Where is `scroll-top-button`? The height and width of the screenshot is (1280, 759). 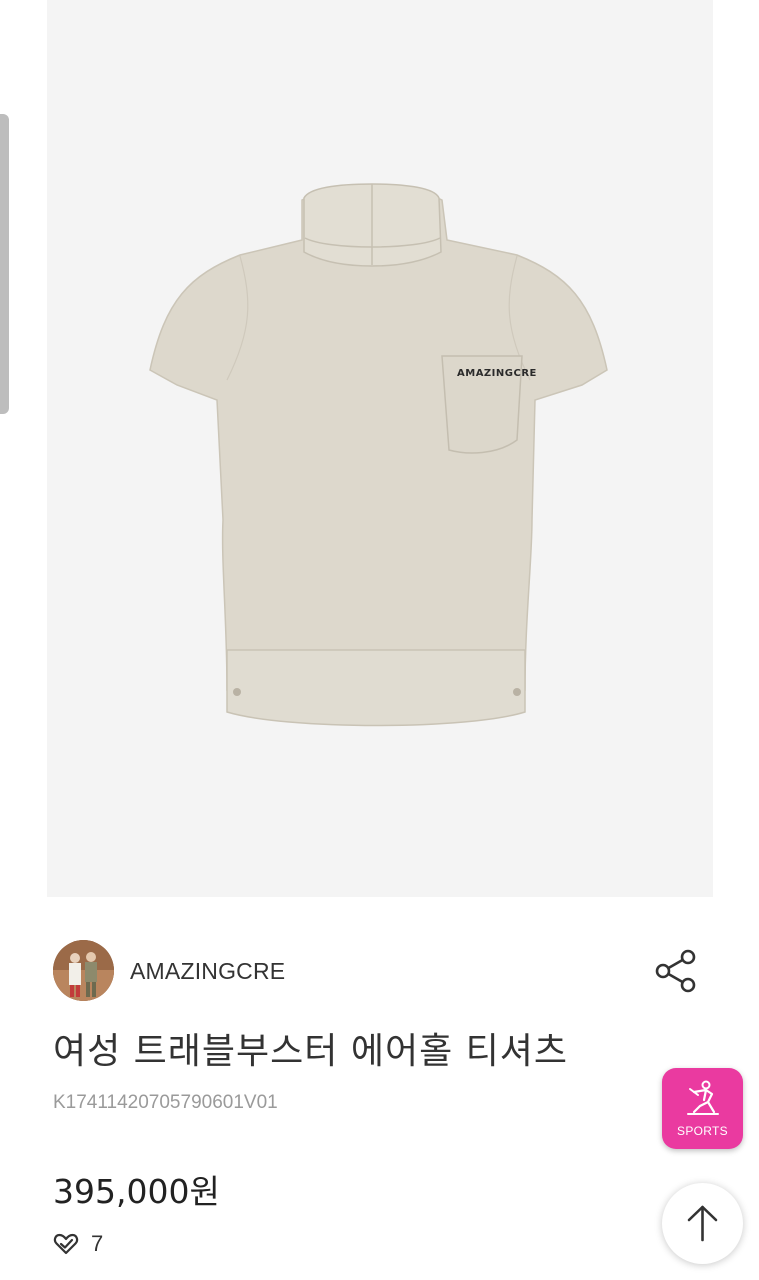
scroll-top-button is located at coordinates (702, 1223).